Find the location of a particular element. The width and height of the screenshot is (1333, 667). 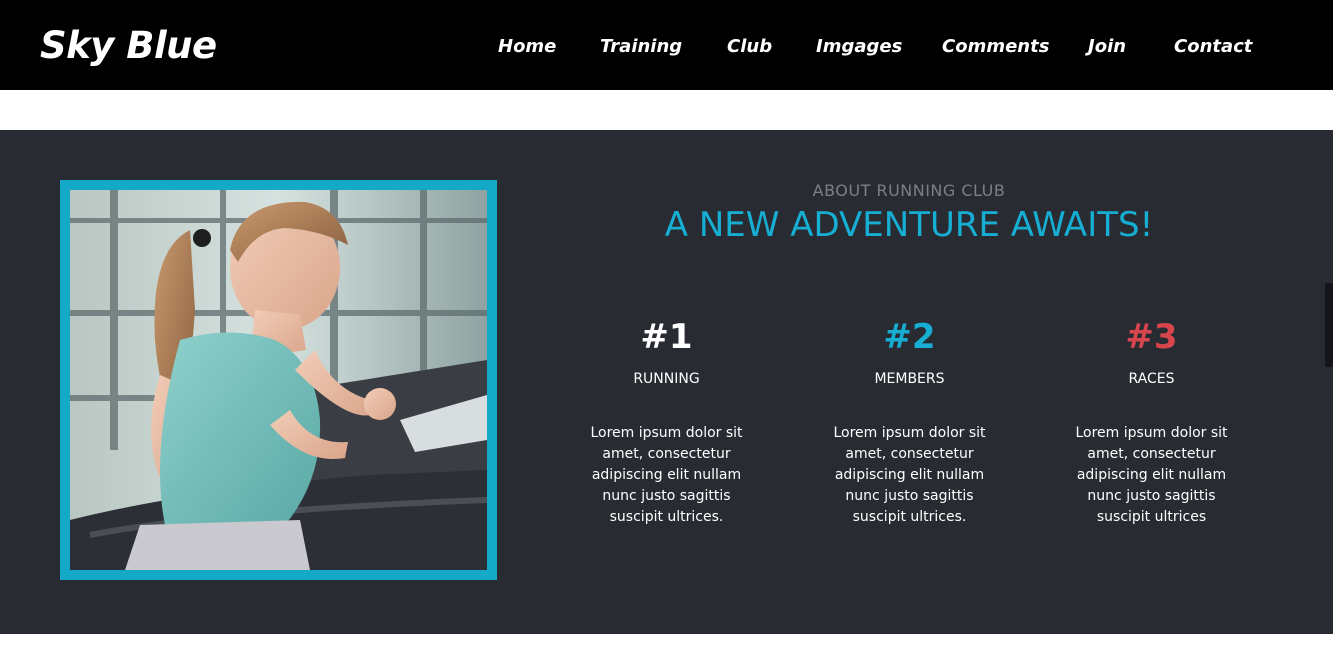

feature-number: #2 is located at coordinates (909, 337).